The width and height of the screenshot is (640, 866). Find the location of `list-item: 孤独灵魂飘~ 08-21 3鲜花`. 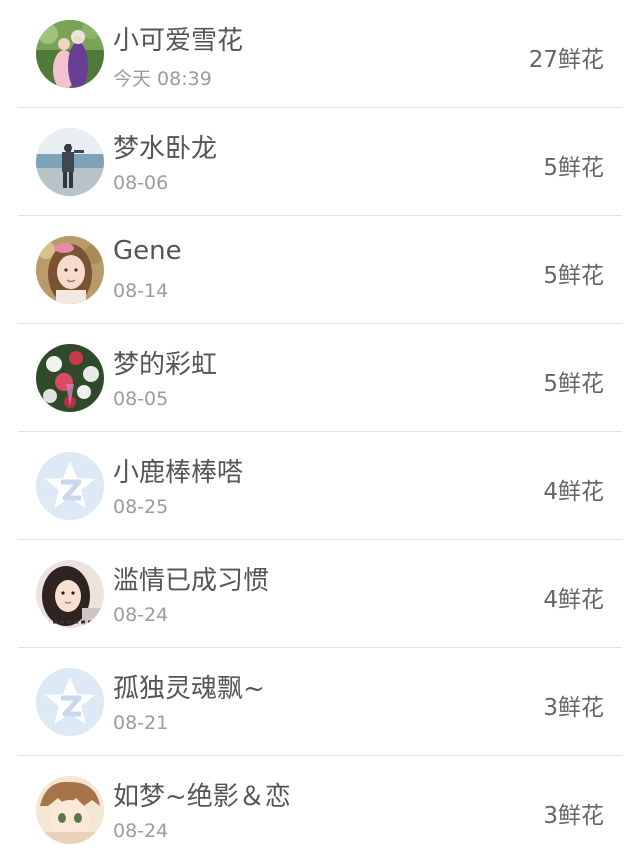

list-item: 孤独灵魂飘~ 08-21 3鲜花 is located at coordinates (320, 702).